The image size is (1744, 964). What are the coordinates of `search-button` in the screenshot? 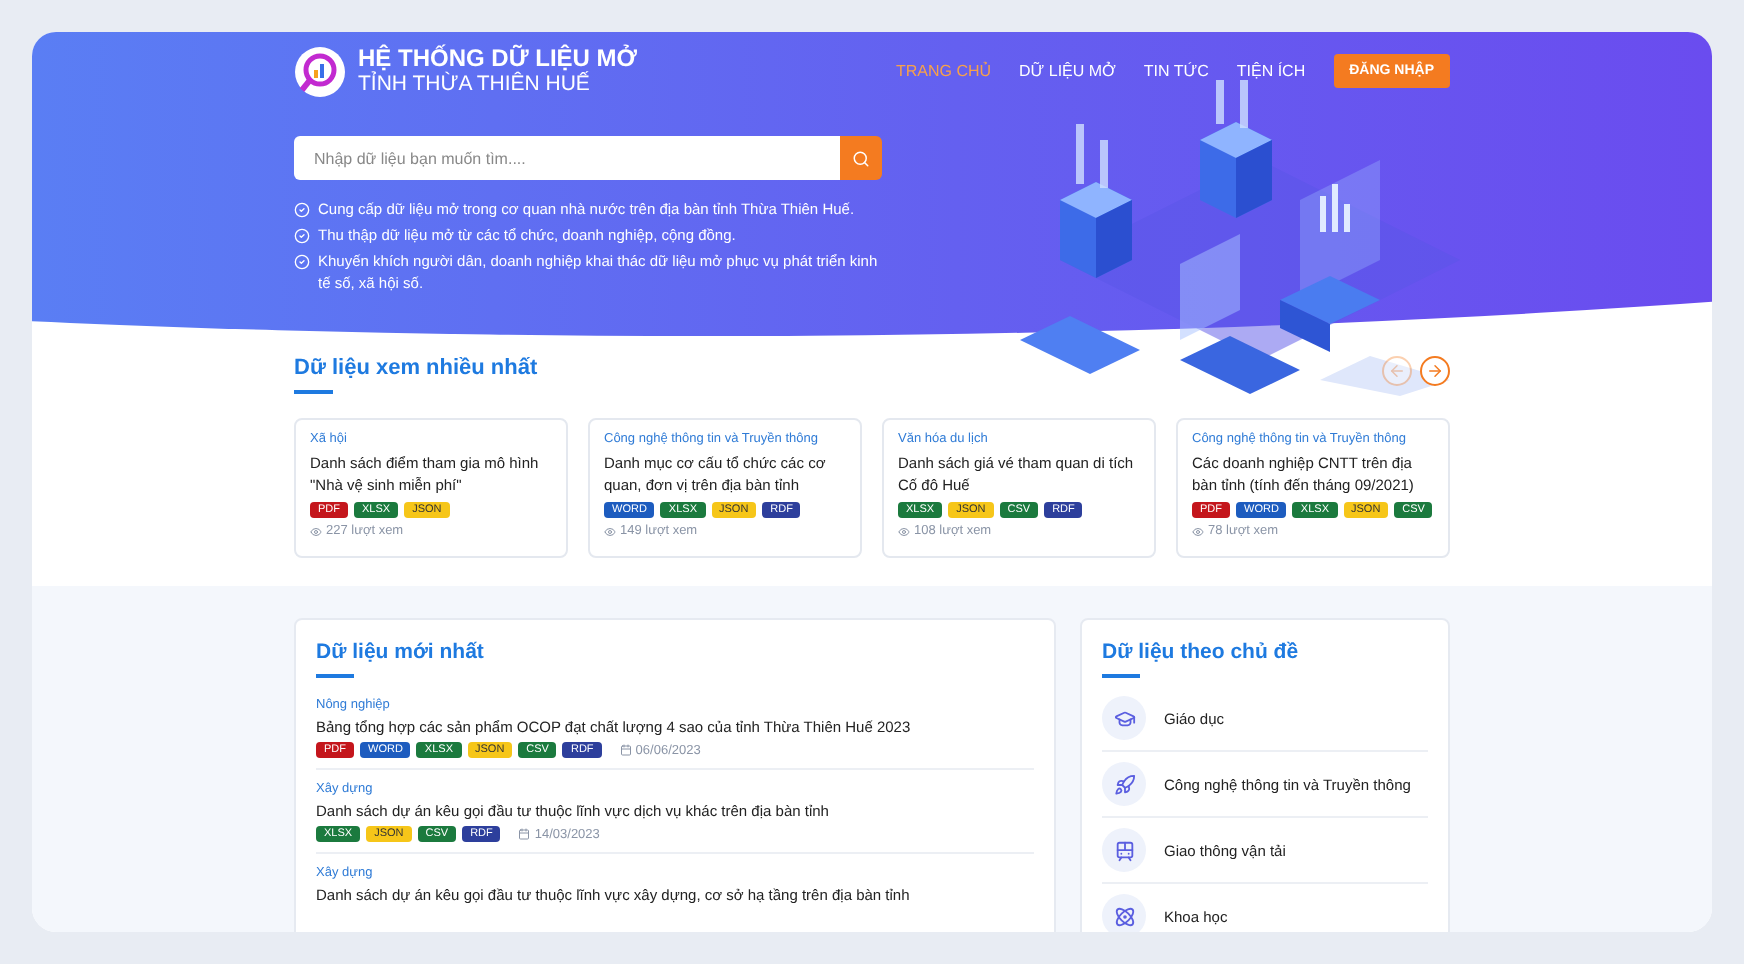 It's located at (861, 158).